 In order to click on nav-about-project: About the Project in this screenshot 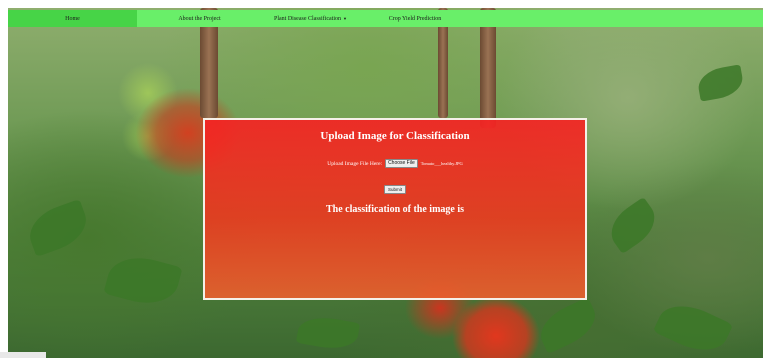, I will do `click(199, 18)`.